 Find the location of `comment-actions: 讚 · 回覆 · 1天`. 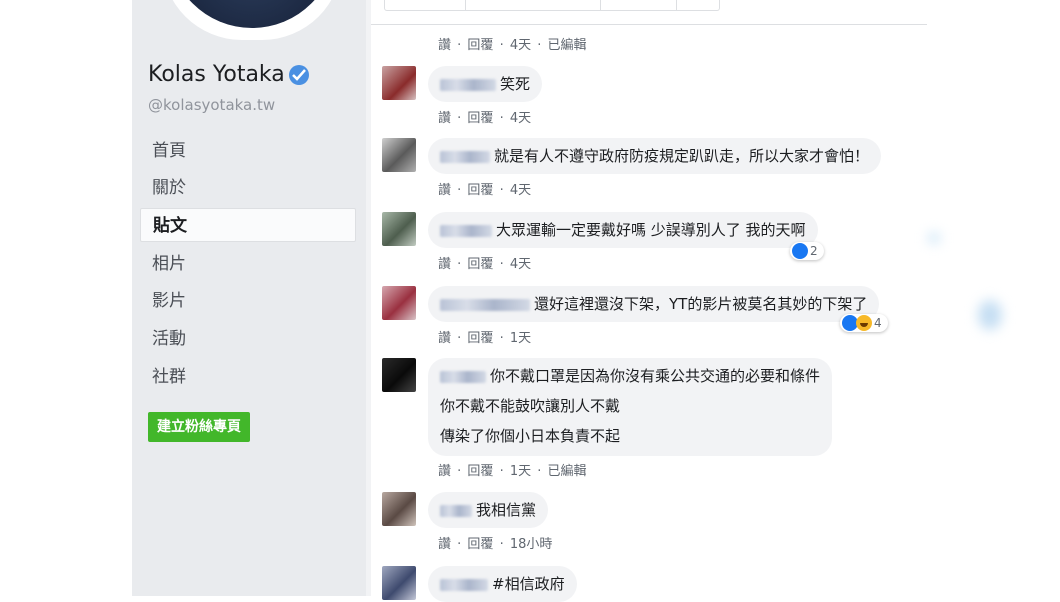

comment-actions: 讚 · 回覆 · 1天 is located at coordinates (485, 338).